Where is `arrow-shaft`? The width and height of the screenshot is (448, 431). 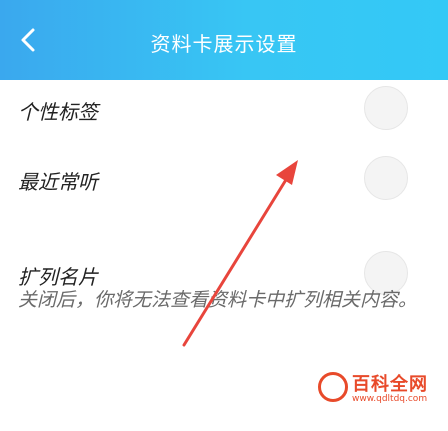
arrow-shaft is located at coordinates (238, 257).